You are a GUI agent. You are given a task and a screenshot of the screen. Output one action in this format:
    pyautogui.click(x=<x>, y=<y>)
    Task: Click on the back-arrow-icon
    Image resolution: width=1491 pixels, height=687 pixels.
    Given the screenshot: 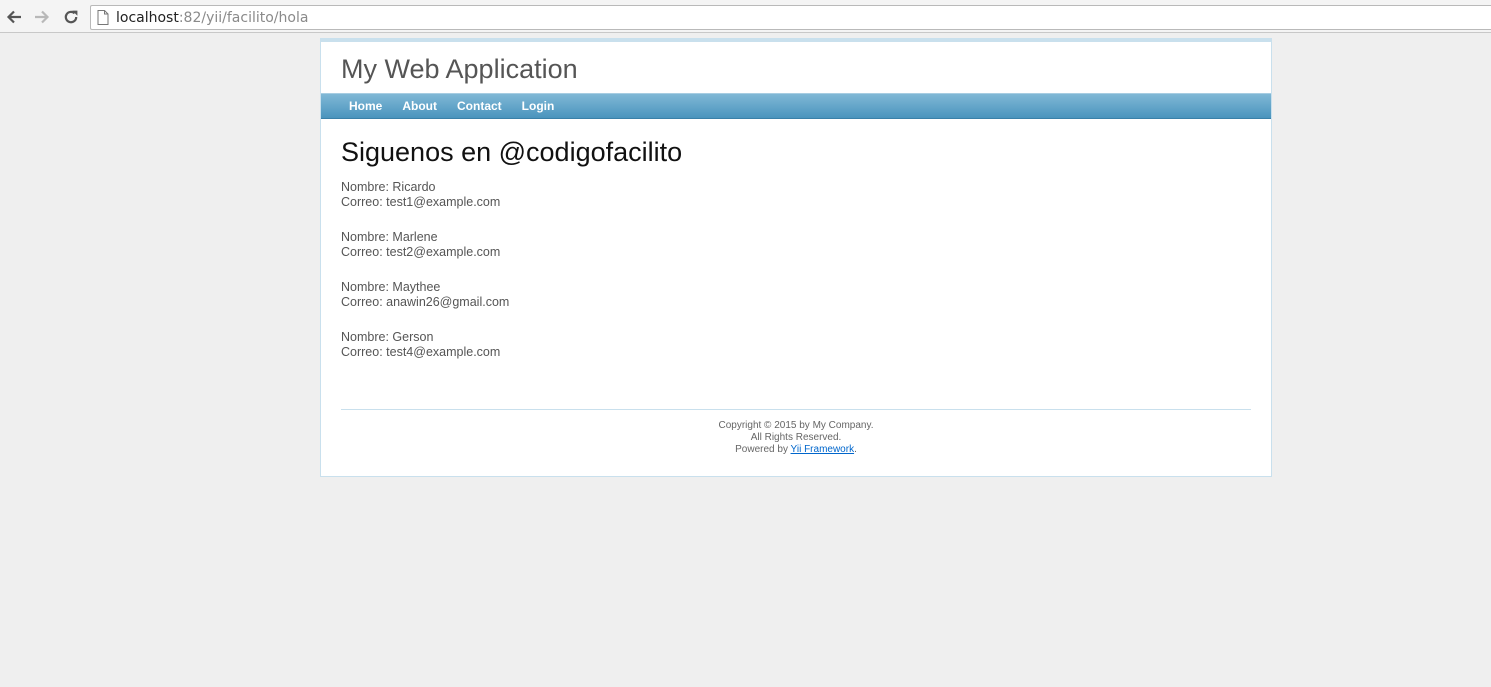 What is the action you would take?
    pyautogui.click(x=14, y=17)
    